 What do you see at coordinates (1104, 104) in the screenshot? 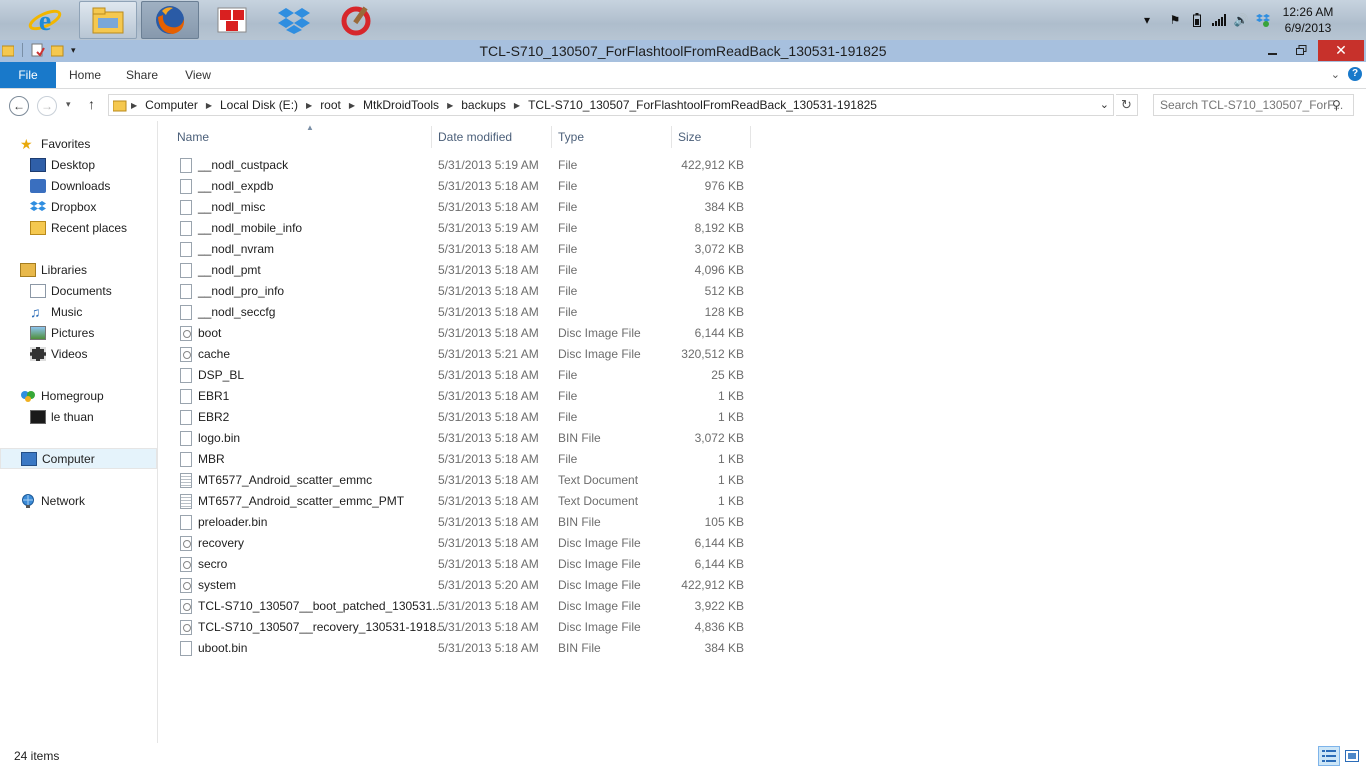
I see `address-dropdown-icon: ⌄` at bounding box center [1104, 104].